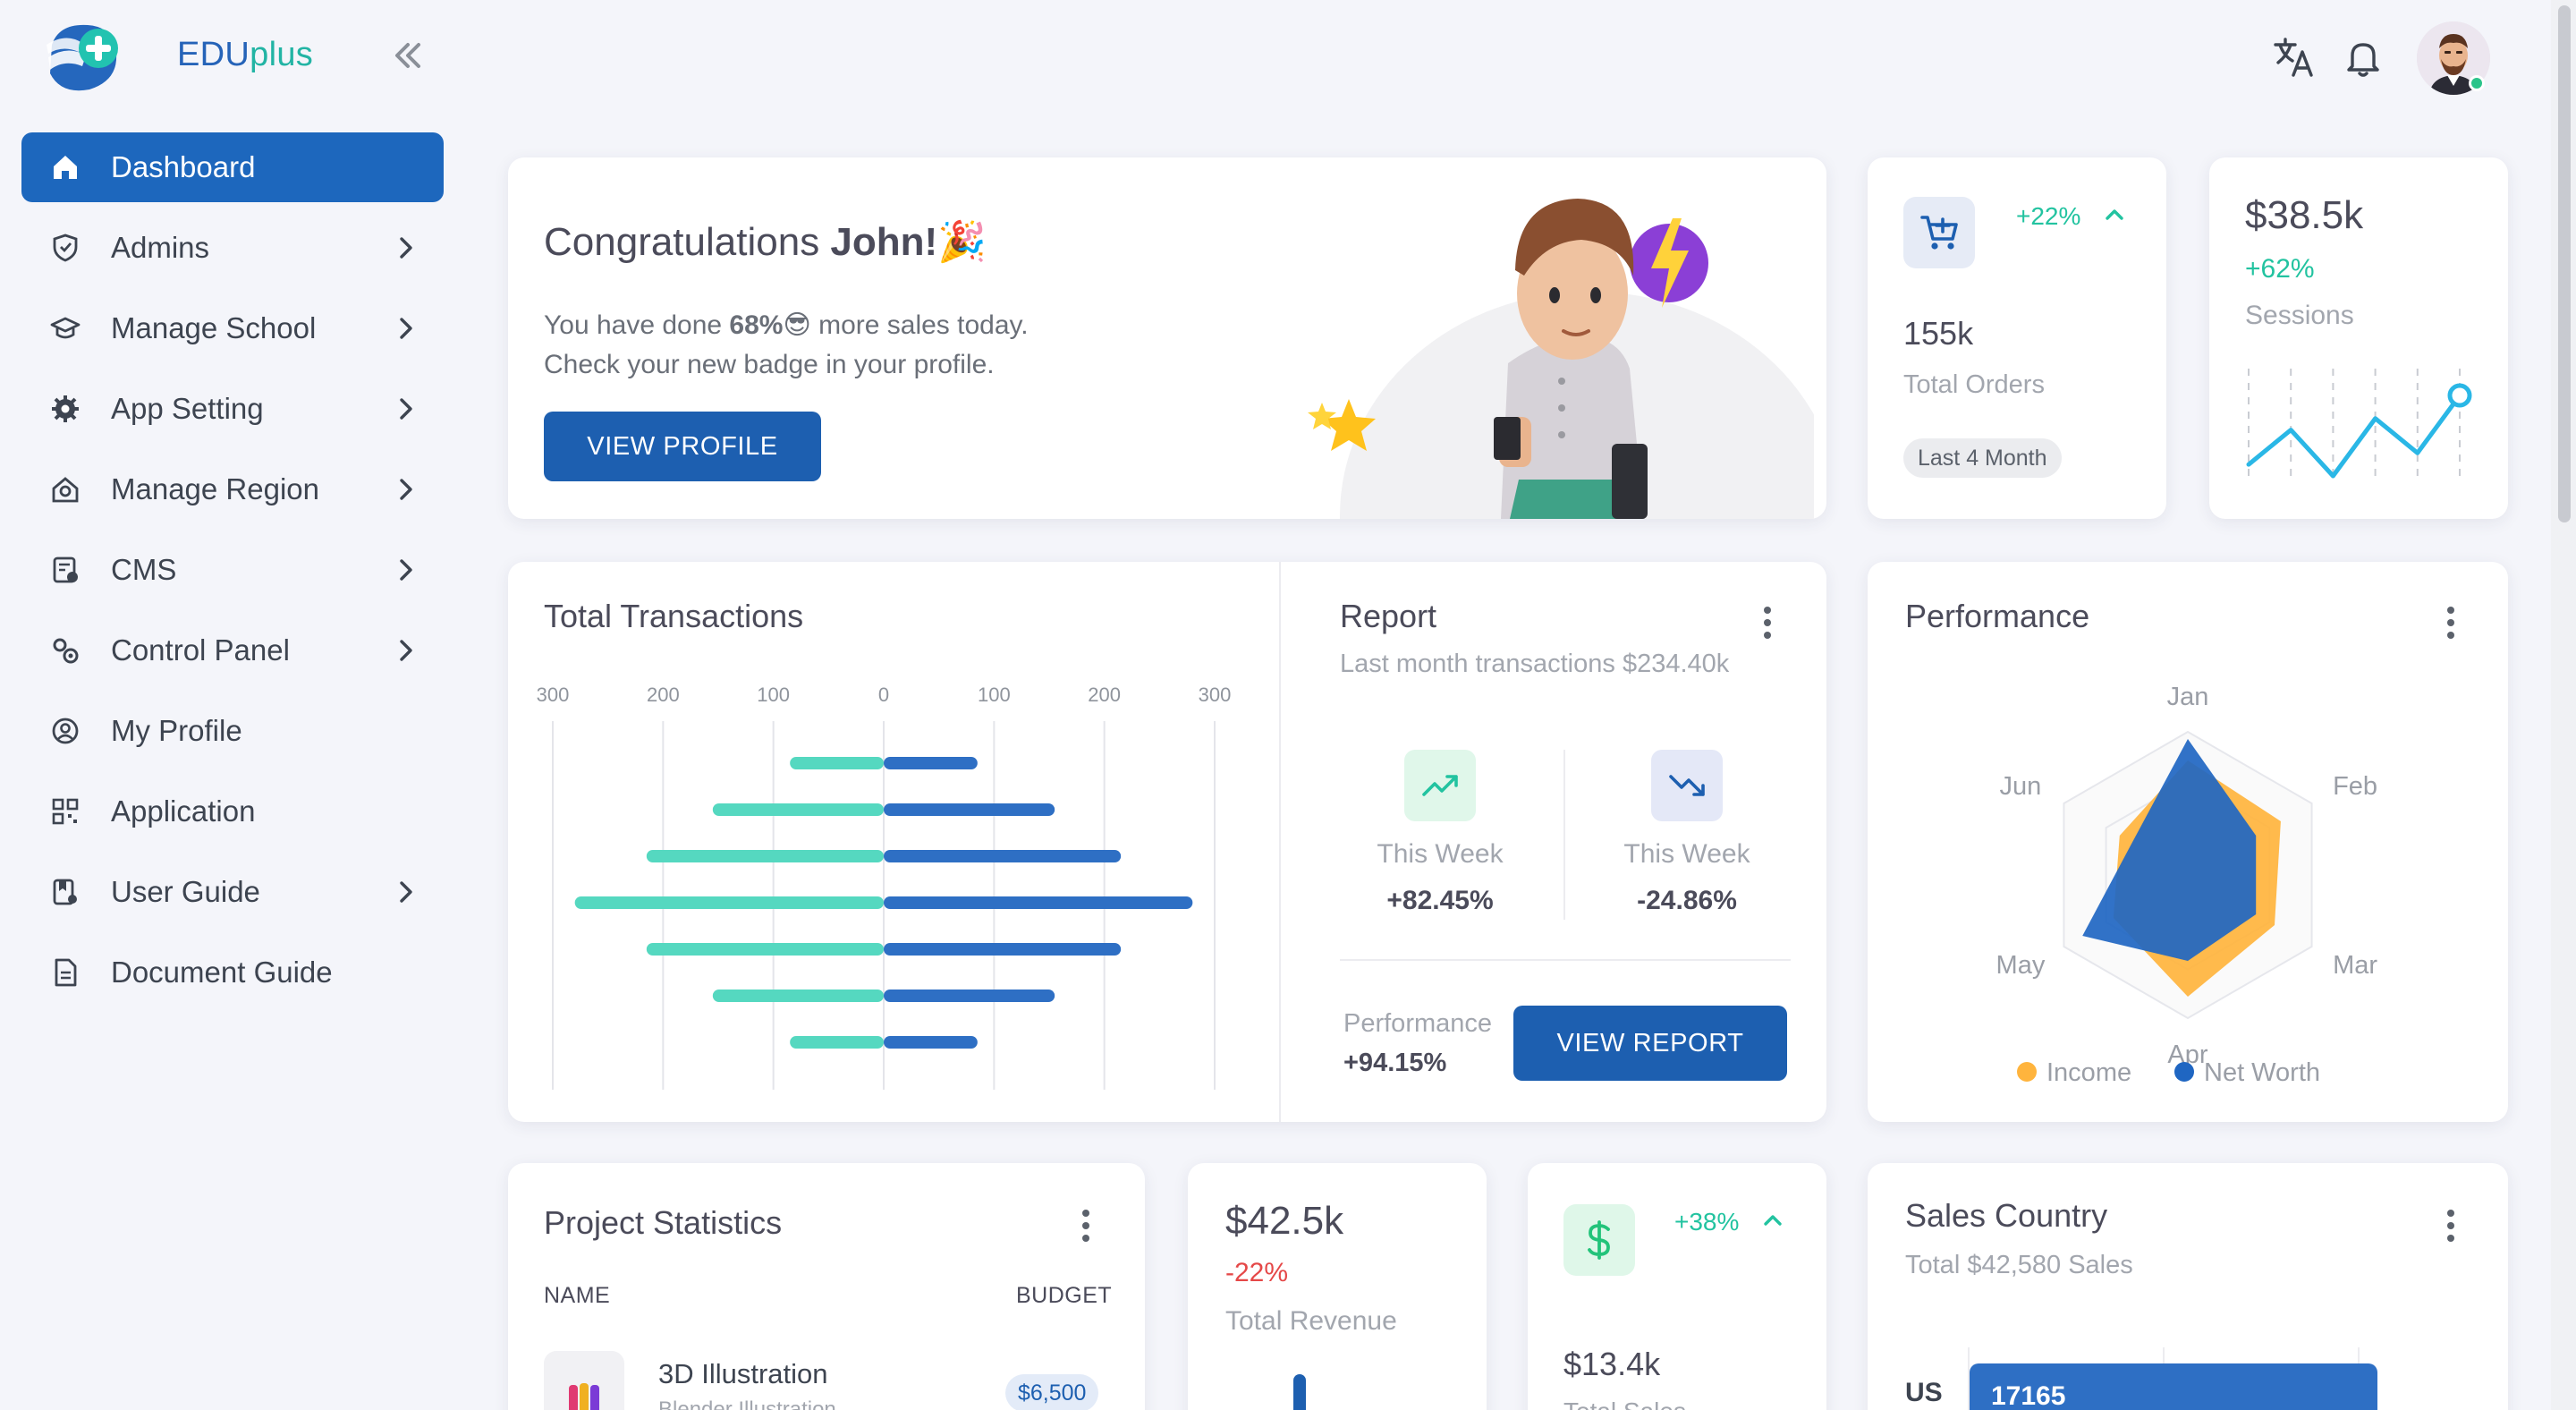 The image size is (2576, 1410). What do you see at coordinates (2088, 1073) in the screenshot?
I see `legend-label: Income` at bounding box center [2088, 1073].